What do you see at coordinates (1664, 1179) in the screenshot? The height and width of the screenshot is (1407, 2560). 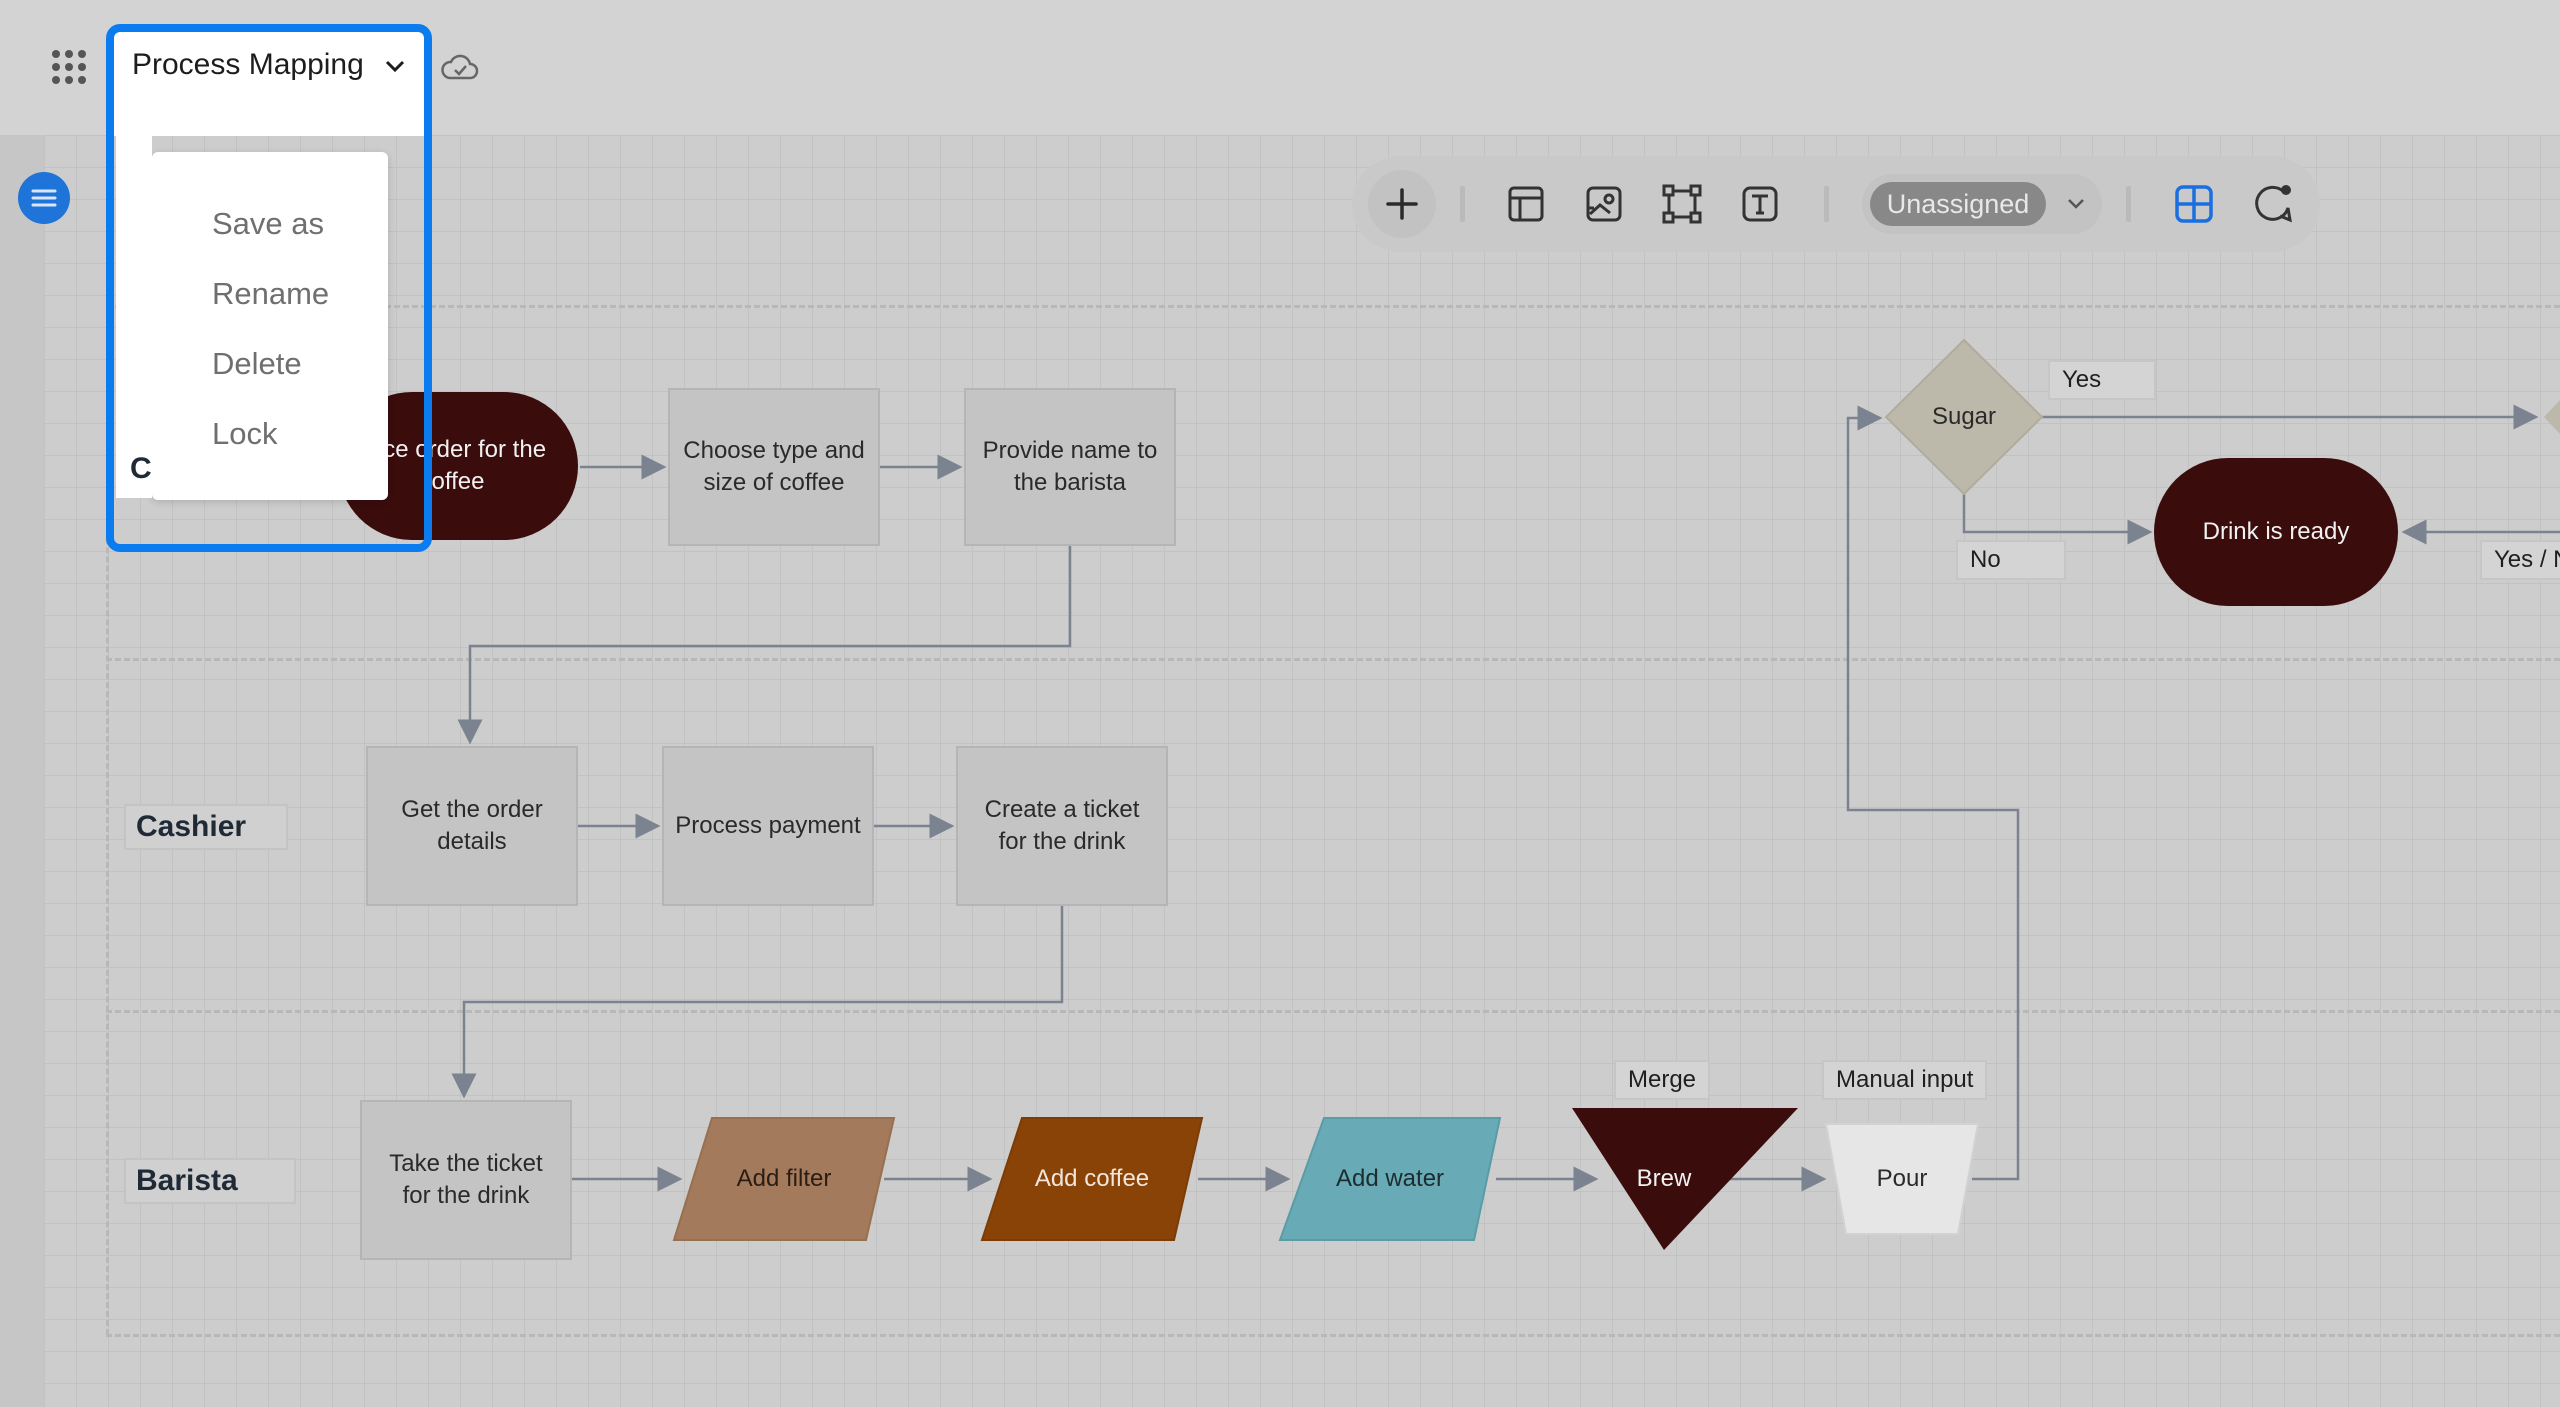 I see `brew-label: Brew` at bounding box center [1664, 1179].